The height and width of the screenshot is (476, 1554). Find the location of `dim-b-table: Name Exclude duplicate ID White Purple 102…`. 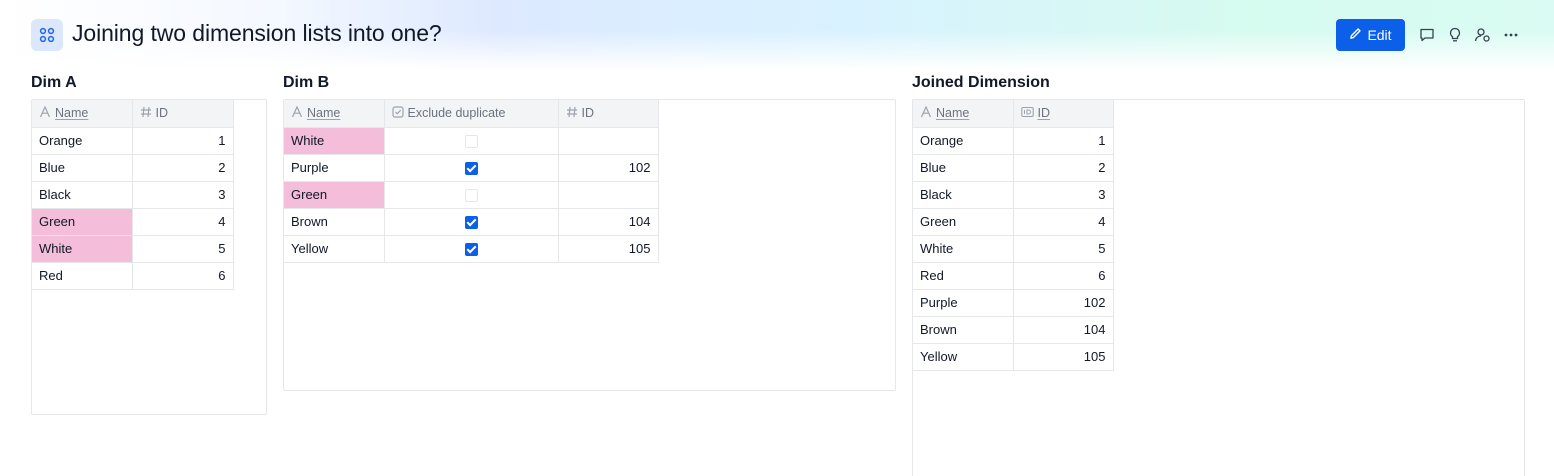

dim-b-table: Name Exclude duplicate ID White Purple 102… is located at coordinates (471, 181).